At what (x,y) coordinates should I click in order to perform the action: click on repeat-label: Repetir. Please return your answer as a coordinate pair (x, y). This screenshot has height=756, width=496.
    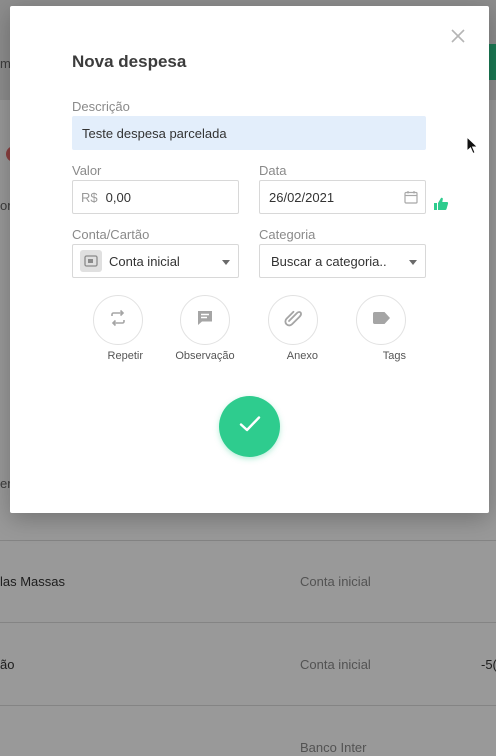
    Looking at the image, I should click on (125, 356).